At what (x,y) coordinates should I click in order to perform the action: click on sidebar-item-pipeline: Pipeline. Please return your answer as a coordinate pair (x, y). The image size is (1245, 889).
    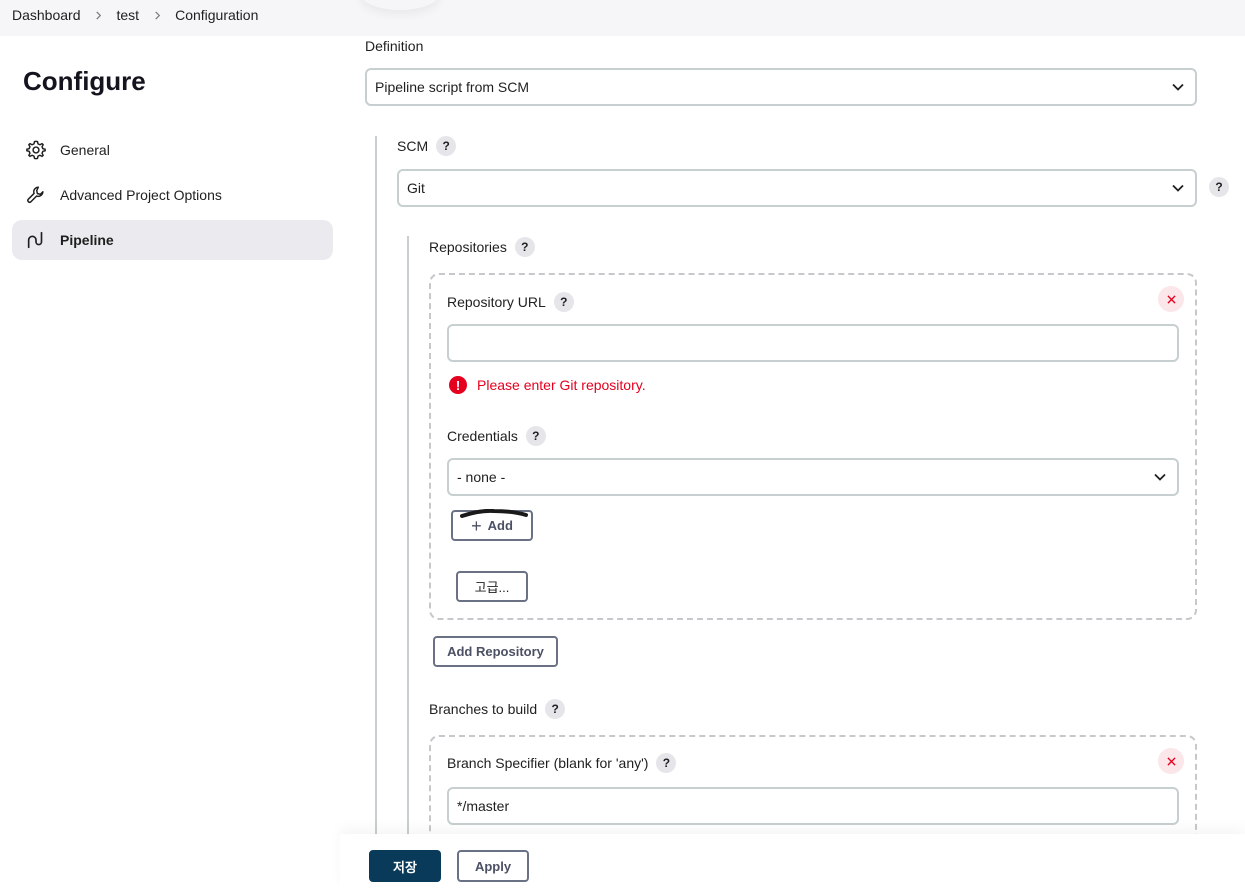
    Looking at the image, I should click on (172, 240).